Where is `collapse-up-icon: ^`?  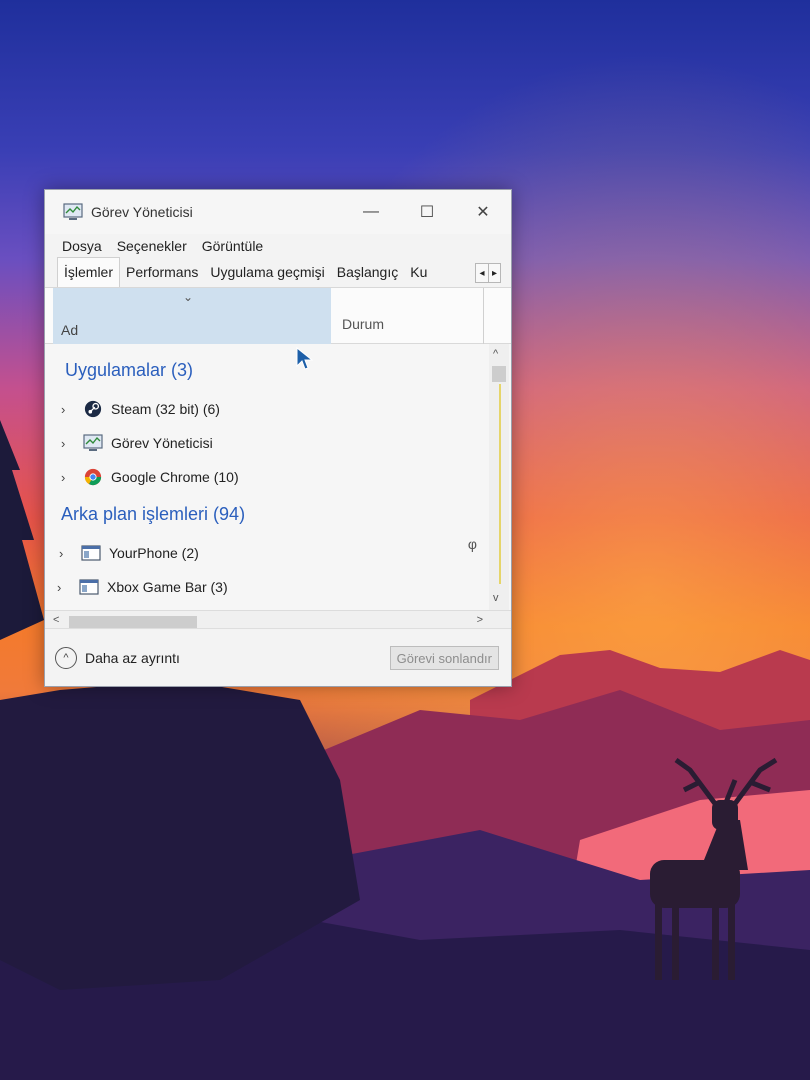
collapse-up-icon: ^ is located at coordinates (66, 657).